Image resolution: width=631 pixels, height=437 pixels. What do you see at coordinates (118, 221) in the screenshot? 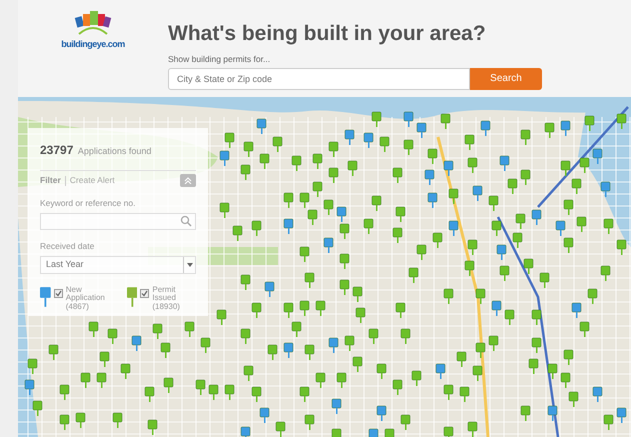
I see `keyword-input` at bounding box center [118, 221].